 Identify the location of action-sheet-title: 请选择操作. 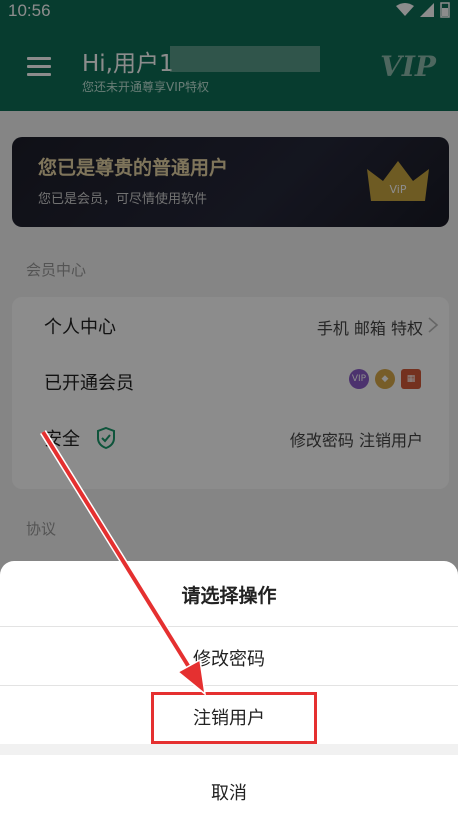
(229, 596).